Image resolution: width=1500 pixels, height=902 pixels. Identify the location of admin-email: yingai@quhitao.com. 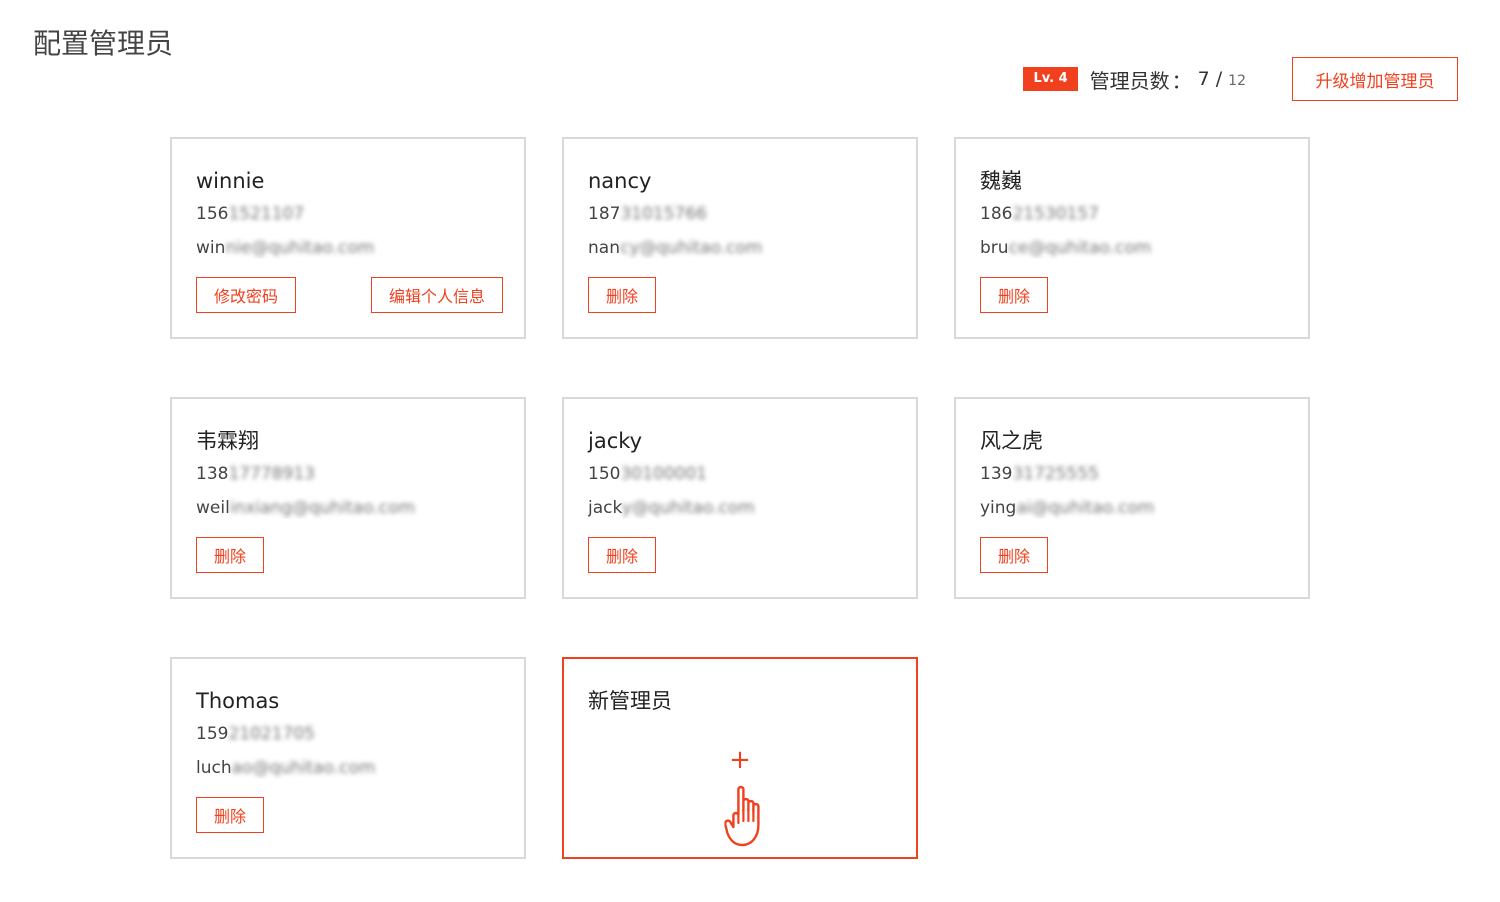
(1132, 508).